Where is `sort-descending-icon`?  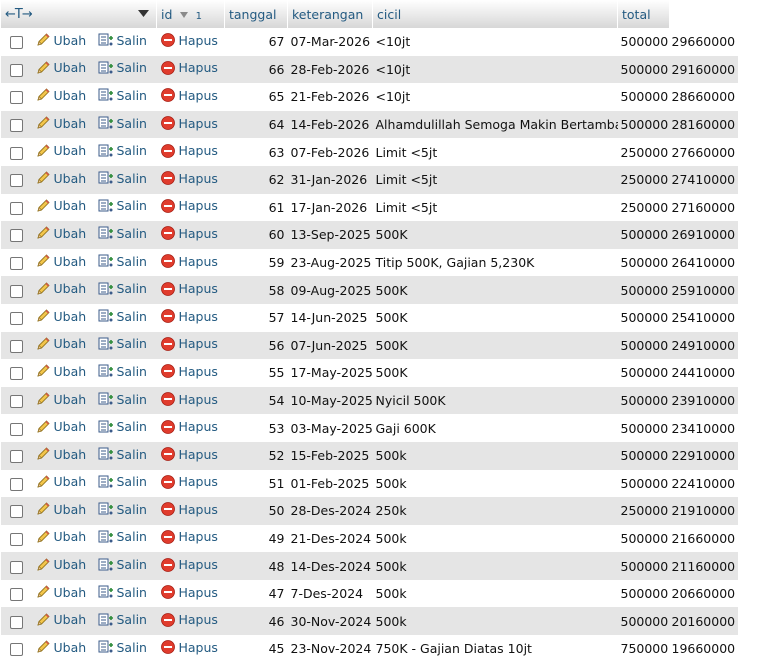 sort-descending-icon is located at coordinates (185, 16).